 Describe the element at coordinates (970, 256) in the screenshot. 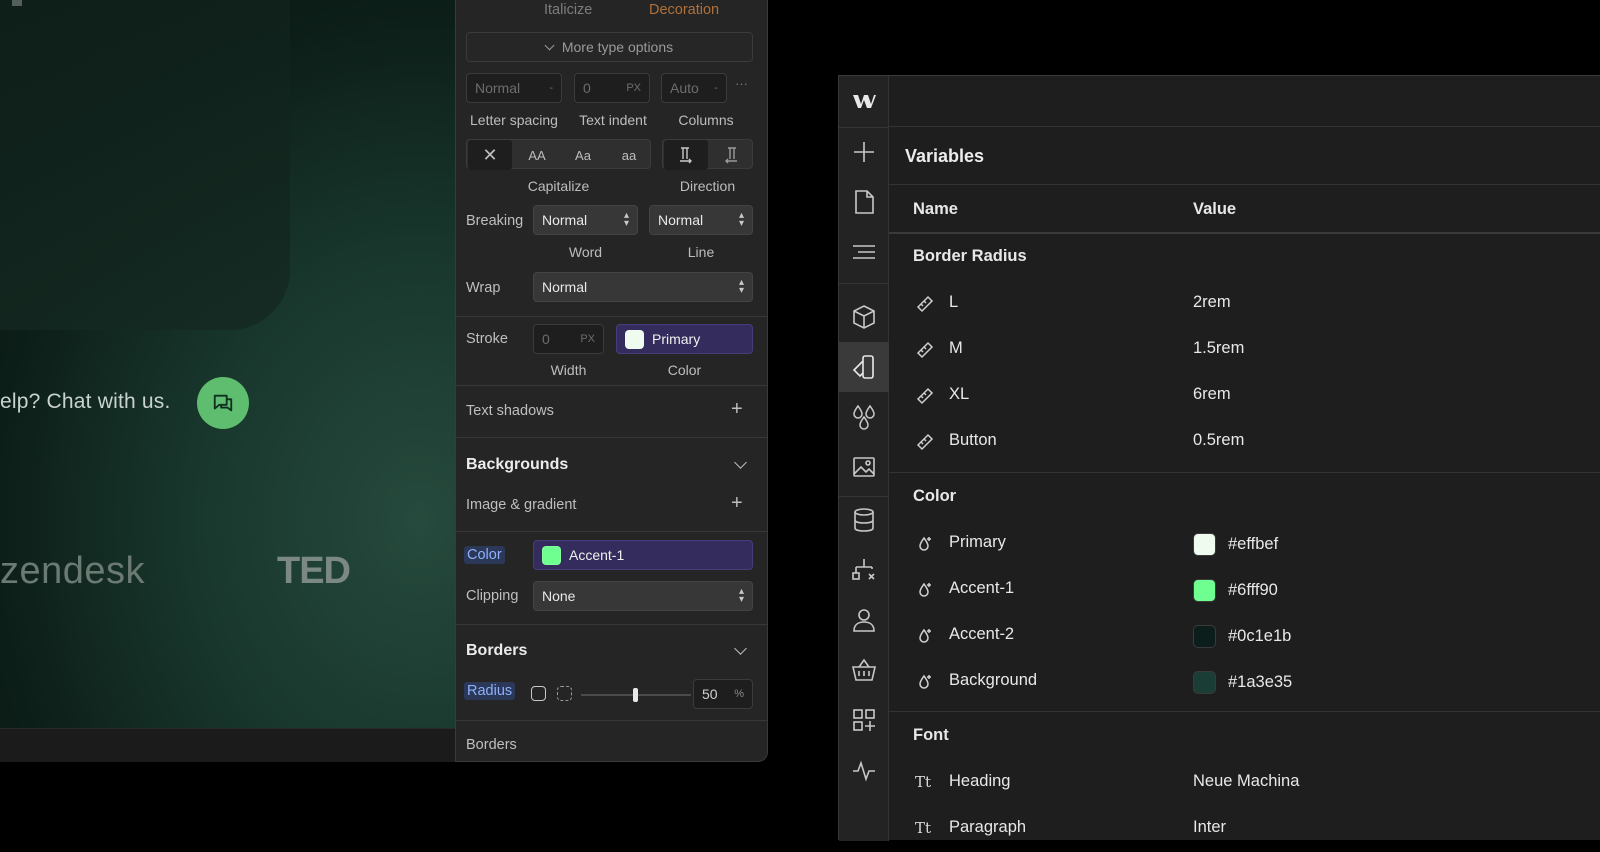

I see `group-title-border-radius: Border Radius` at that location.